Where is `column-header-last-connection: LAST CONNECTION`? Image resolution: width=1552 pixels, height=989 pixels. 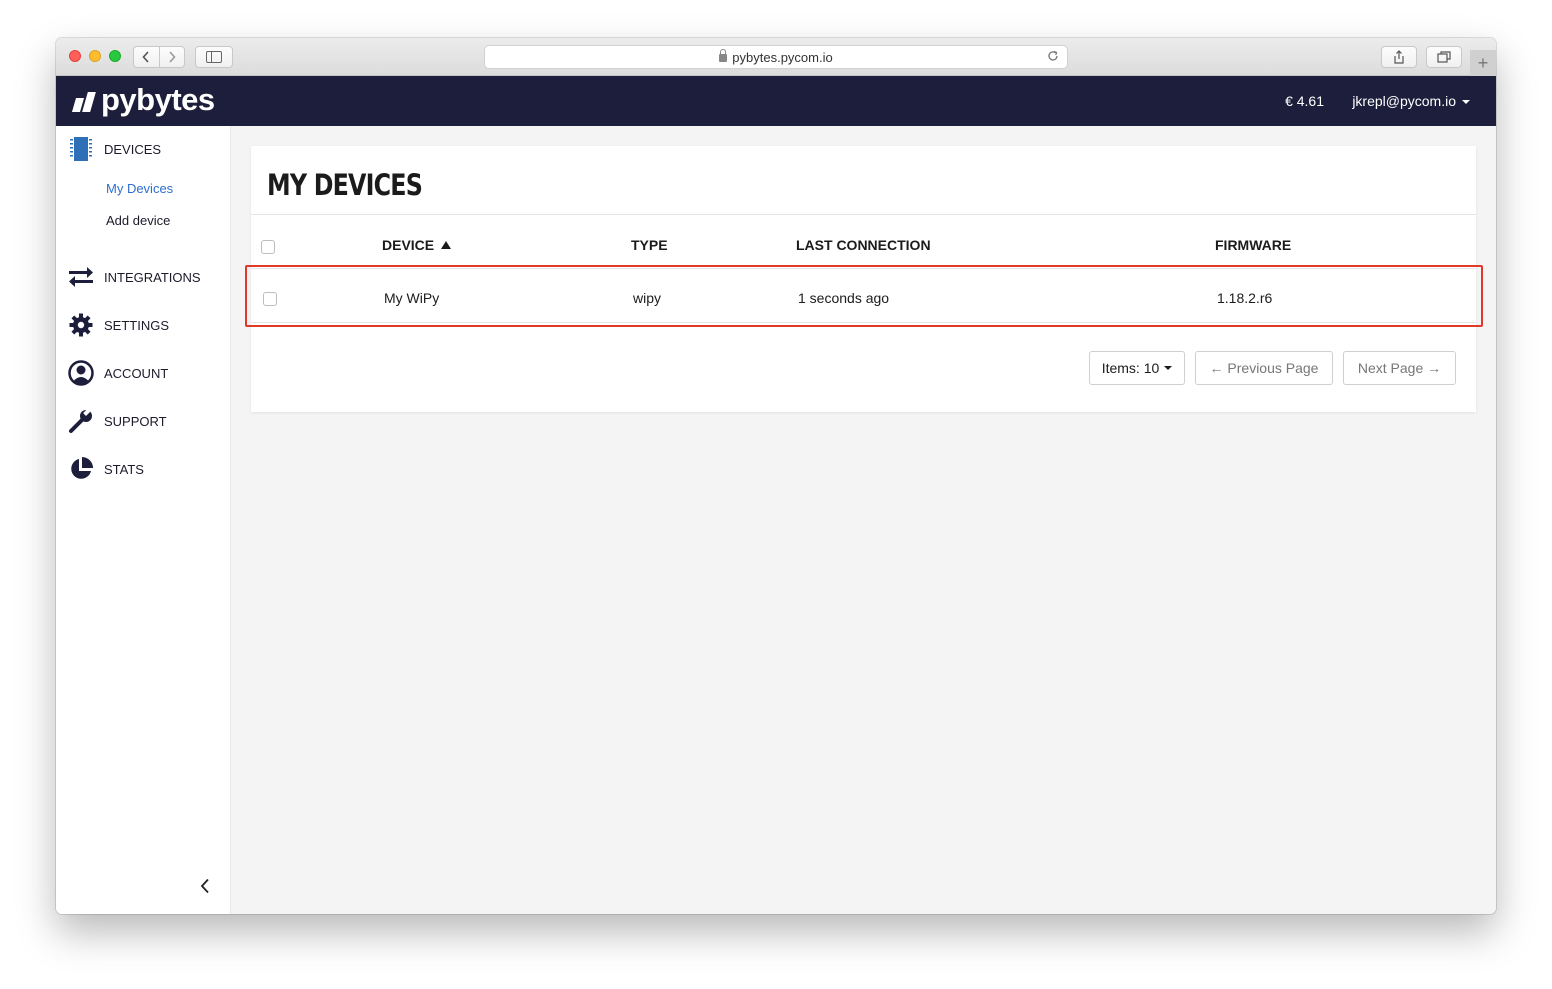 column-header-last-connection: LAST CONNECTION is located at coordinates (863, 245).